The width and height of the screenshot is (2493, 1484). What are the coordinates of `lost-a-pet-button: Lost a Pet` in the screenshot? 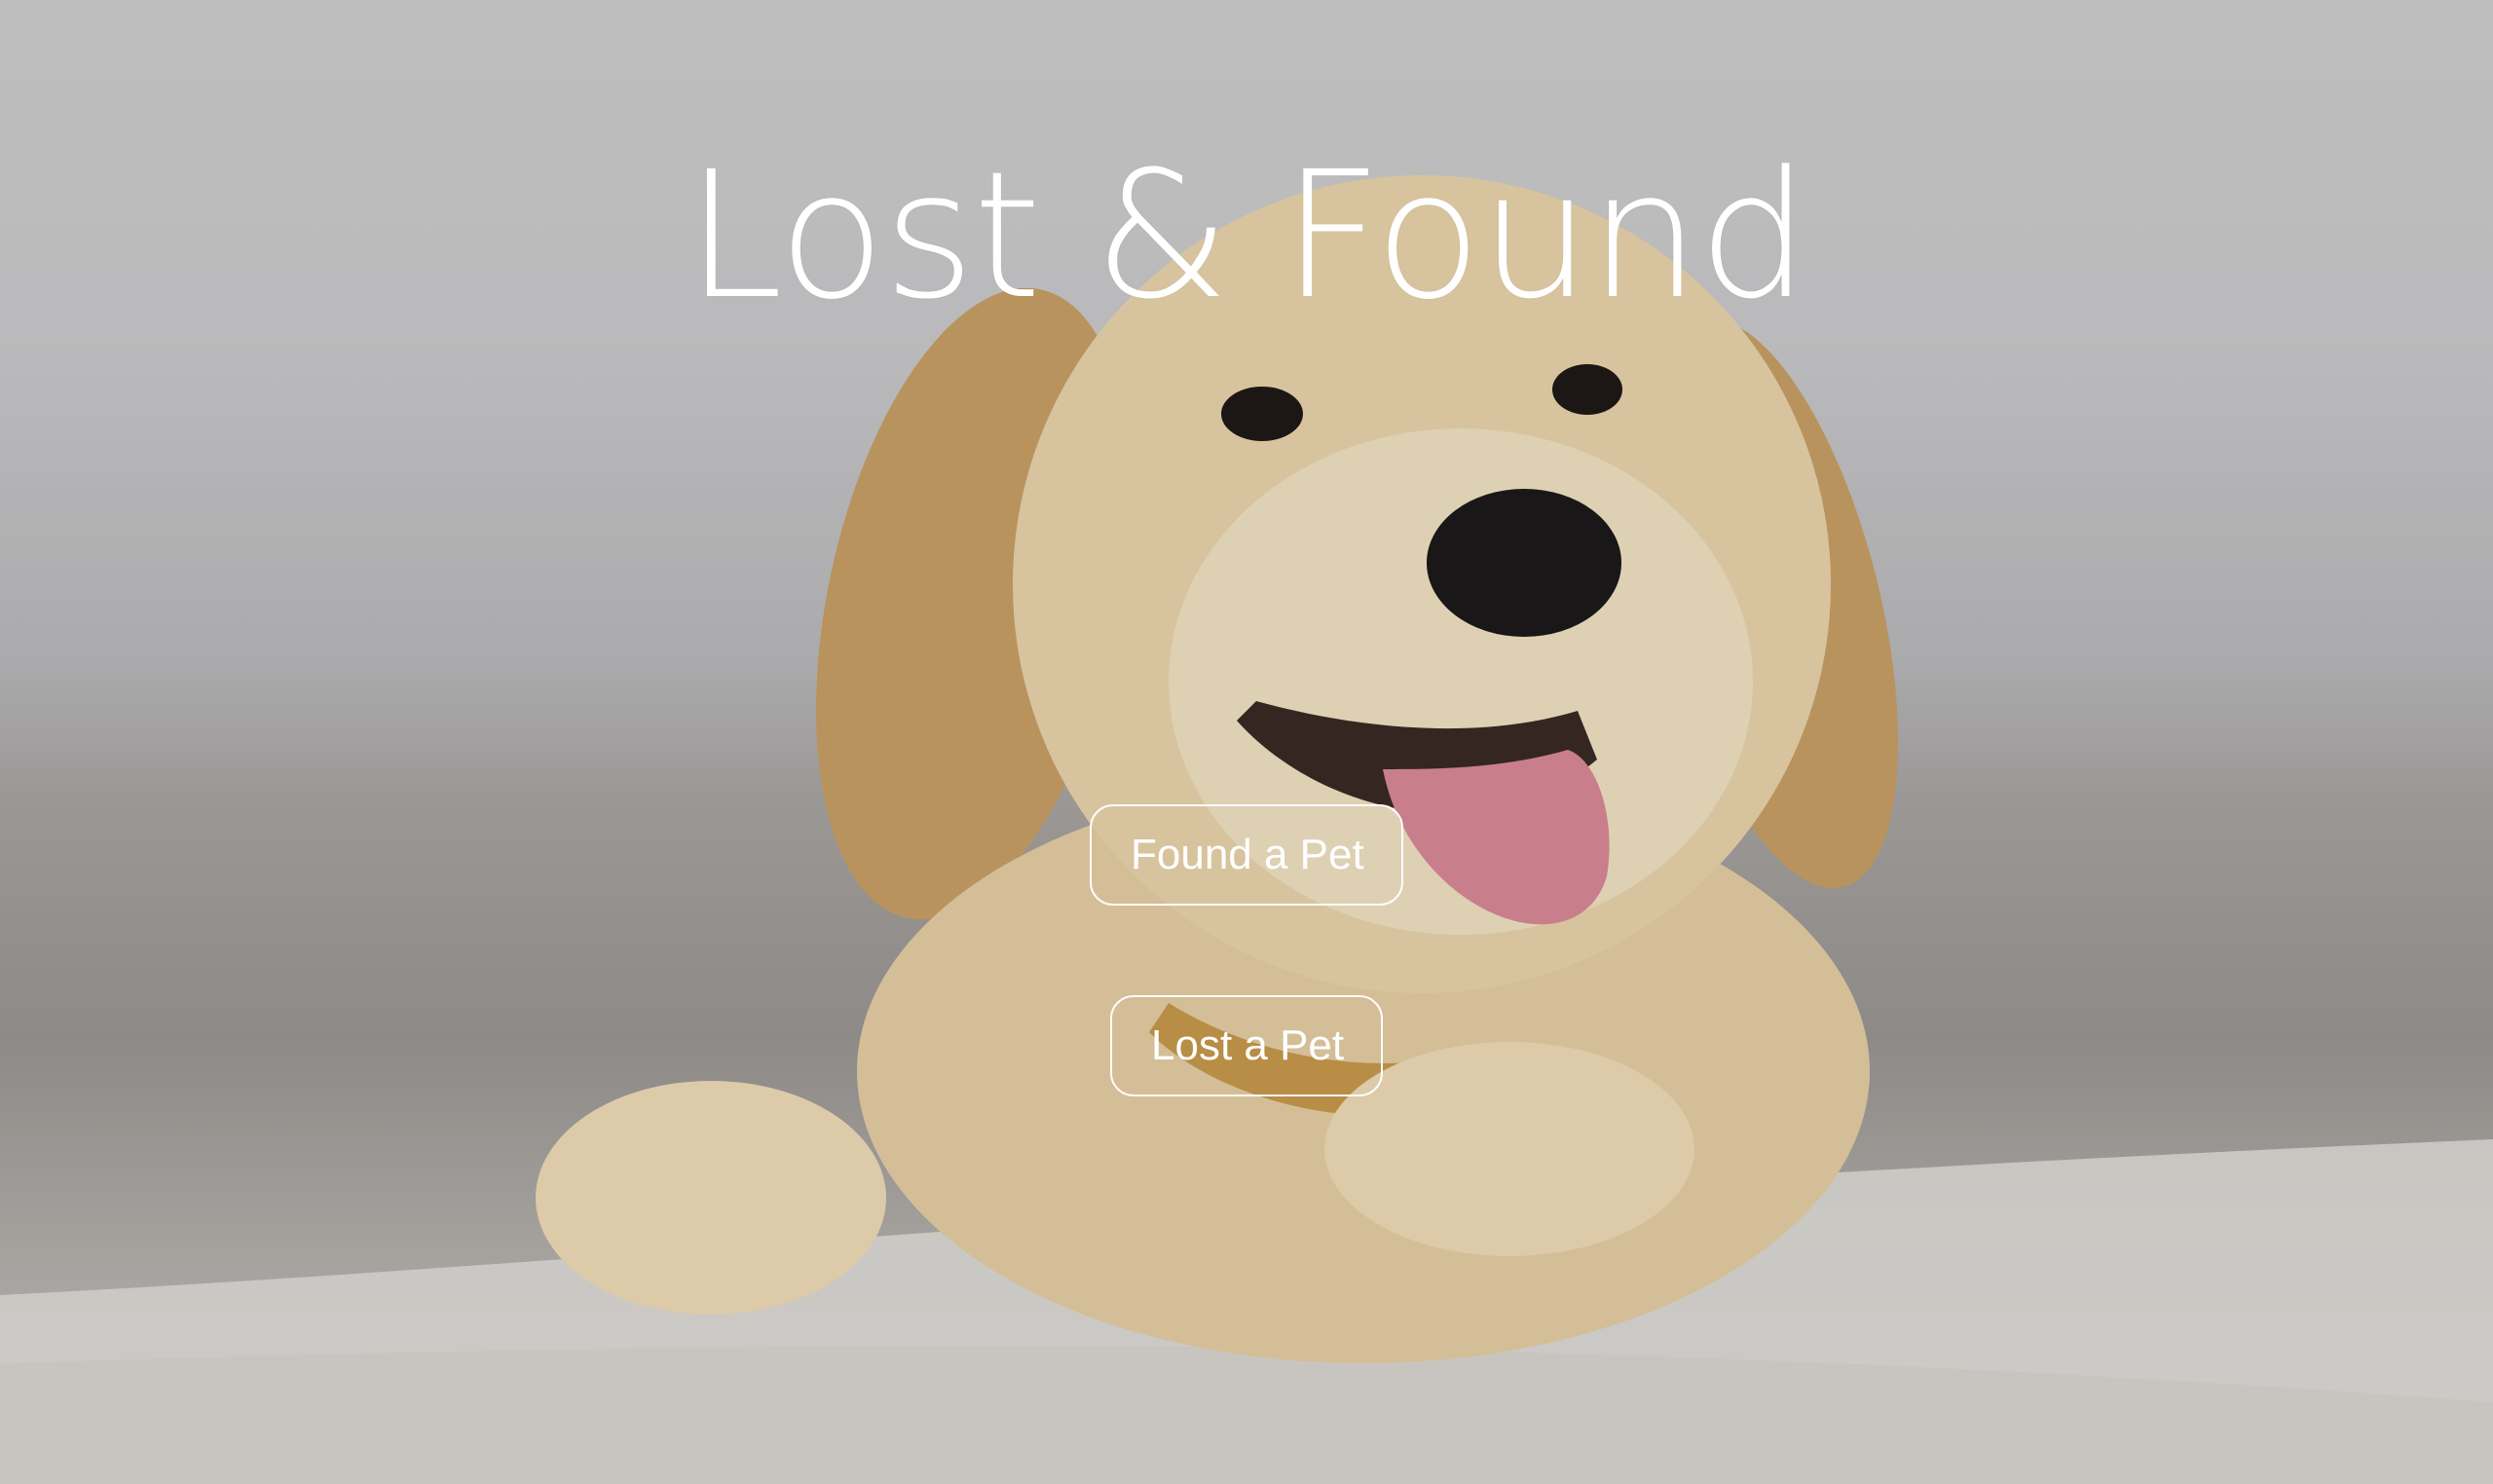 It's located at (1247, 1045).